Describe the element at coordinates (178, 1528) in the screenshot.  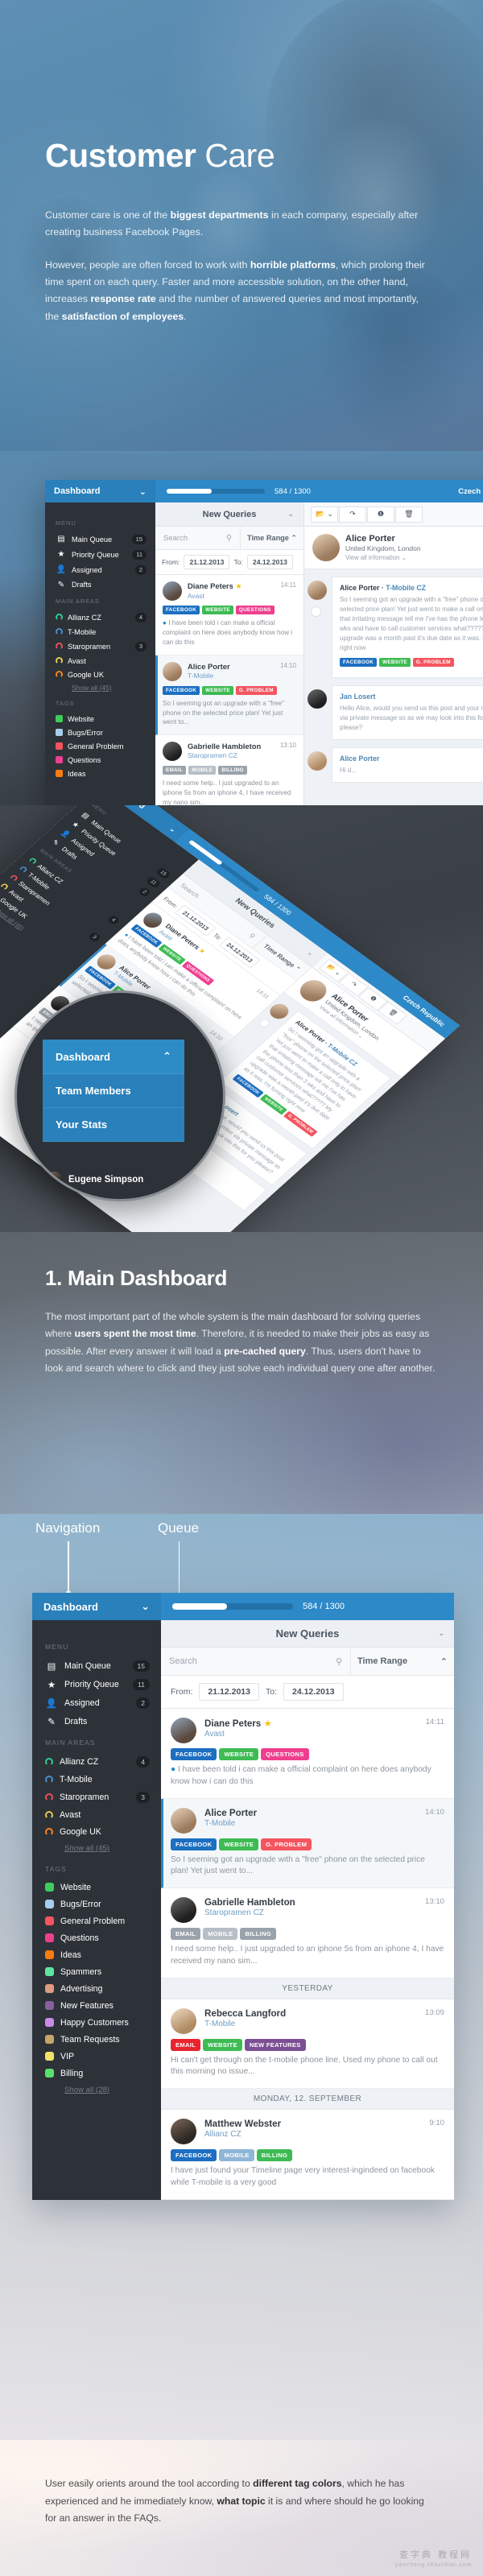
I see `callout-queue: Queue` at that location.